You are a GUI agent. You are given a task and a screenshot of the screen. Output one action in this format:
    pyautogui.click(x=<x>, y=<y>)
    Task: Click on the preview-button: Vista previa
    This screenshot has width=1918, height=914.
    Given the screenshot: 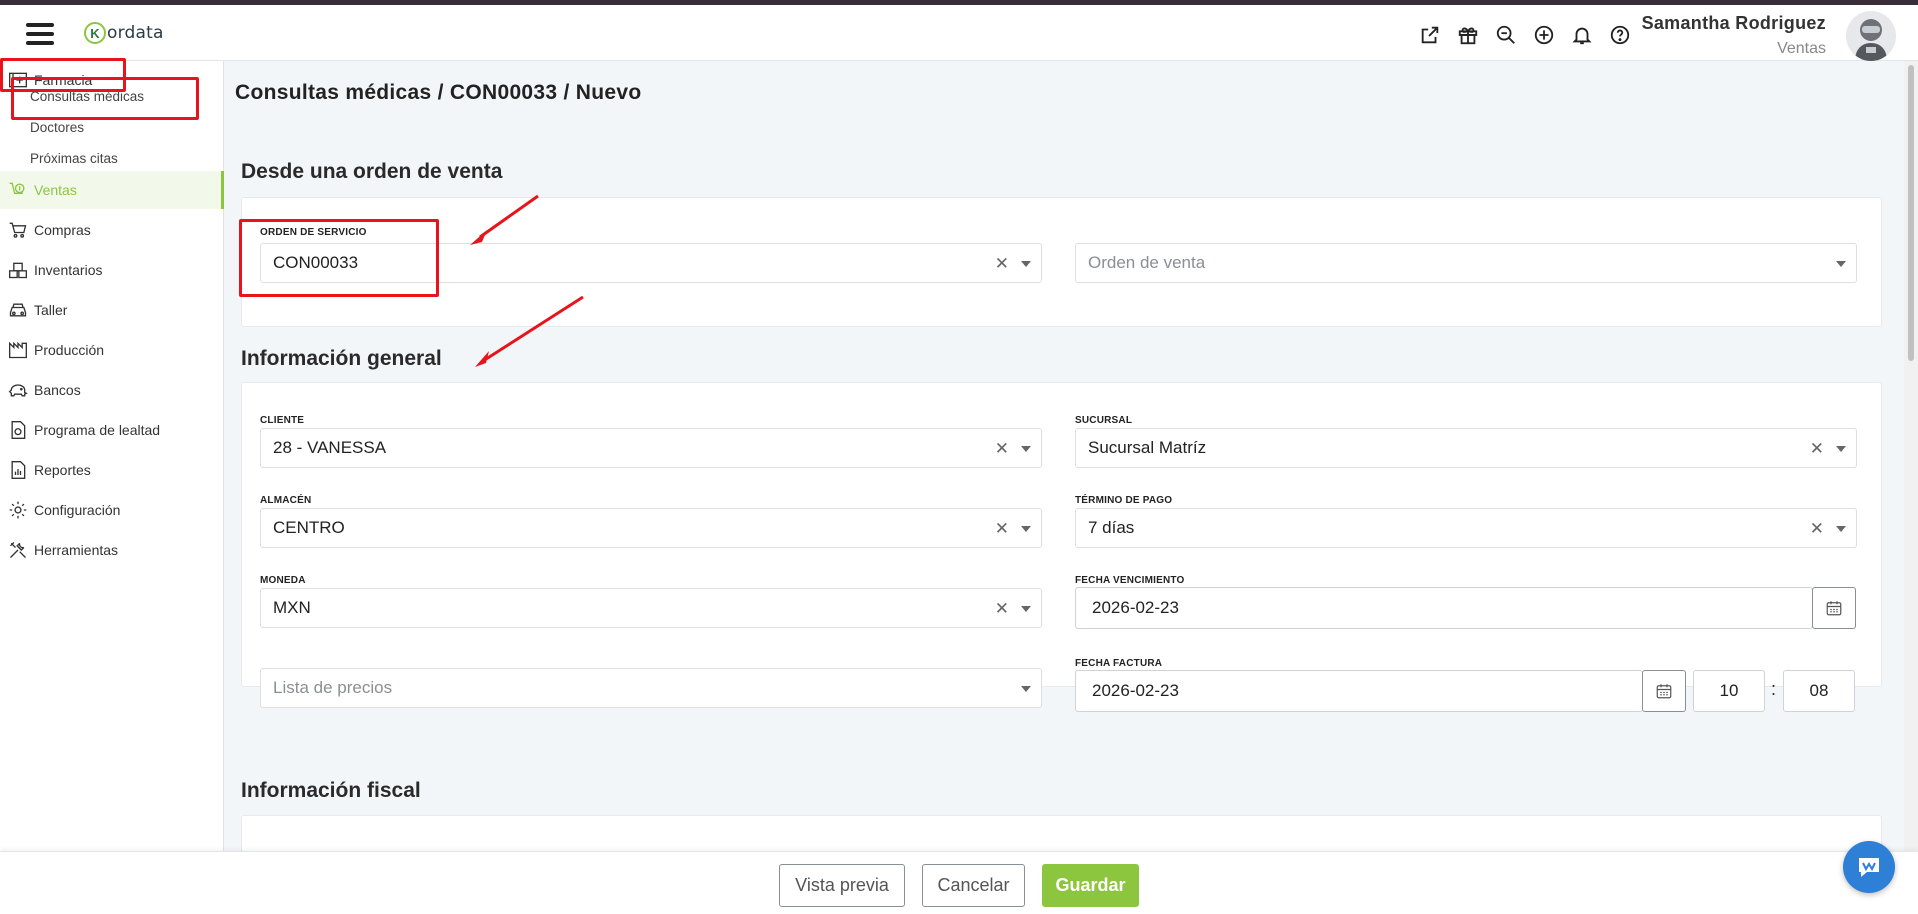 What is the action you would take?
    pyautogui.click(x=842, y=885)
    